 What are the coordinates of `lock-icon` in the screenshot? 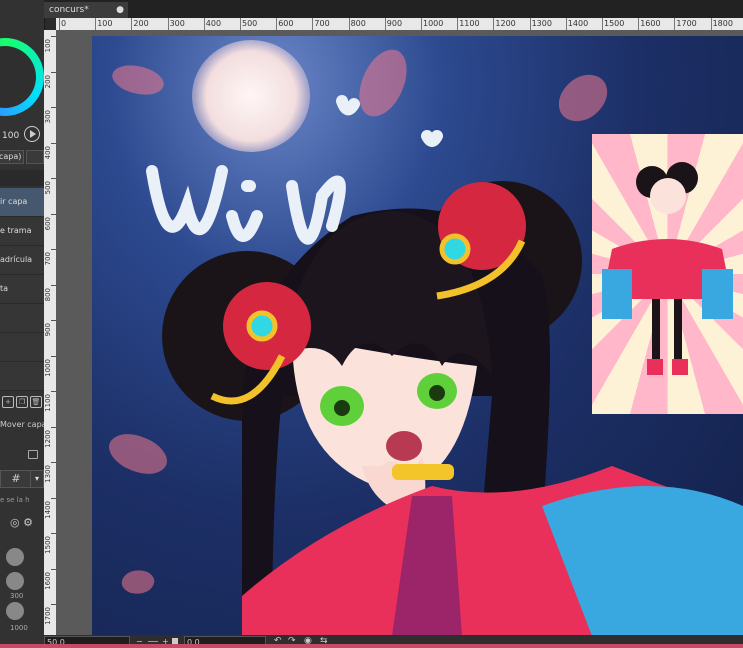 It's located at (33, 454).